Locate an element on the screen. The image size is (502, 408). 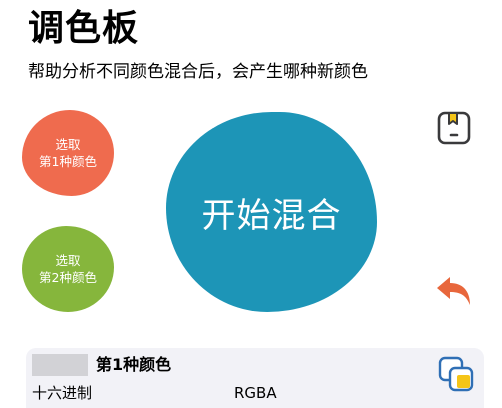
pick-color-1-line2: 第1种颜色 is located at coordinates (68, 161).